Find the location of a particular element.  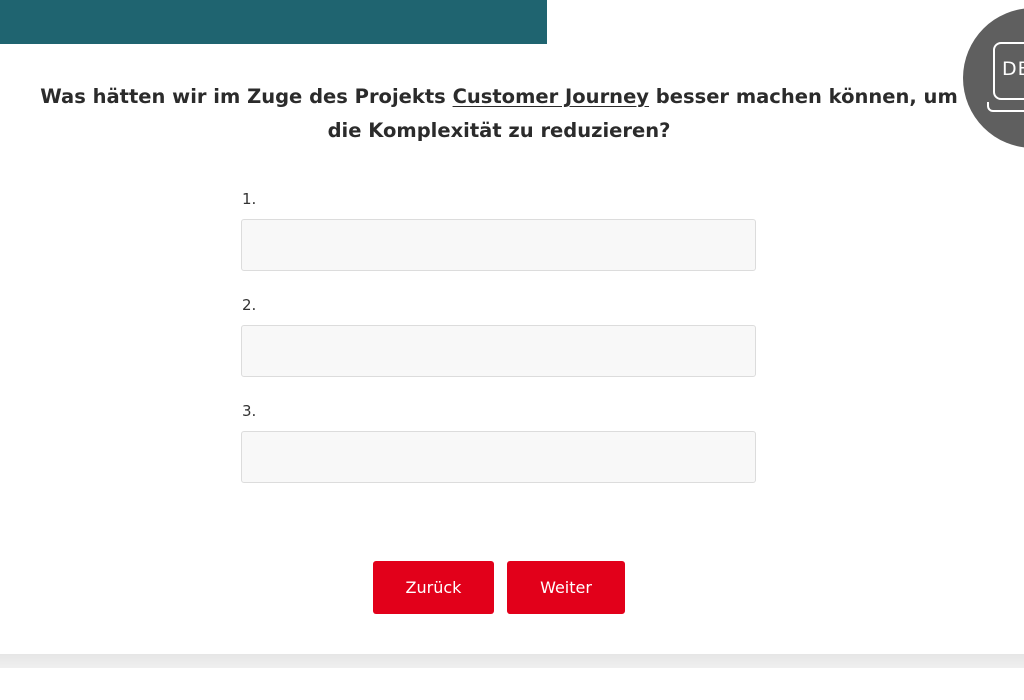

answer-label-2: 2. is located at coordinates (249, 305).